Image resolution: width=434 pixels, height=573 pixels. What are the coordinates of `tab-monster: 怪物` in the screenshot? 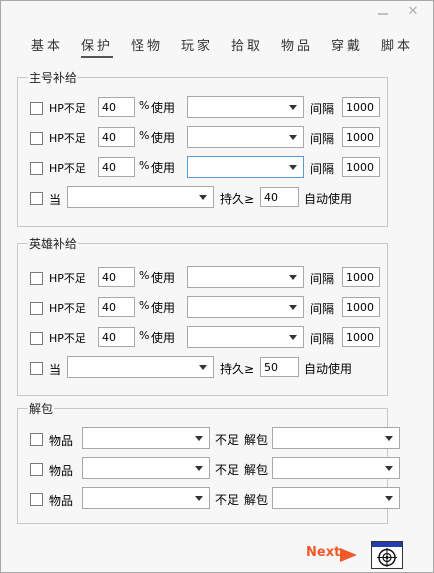 It's located at (147, 44).